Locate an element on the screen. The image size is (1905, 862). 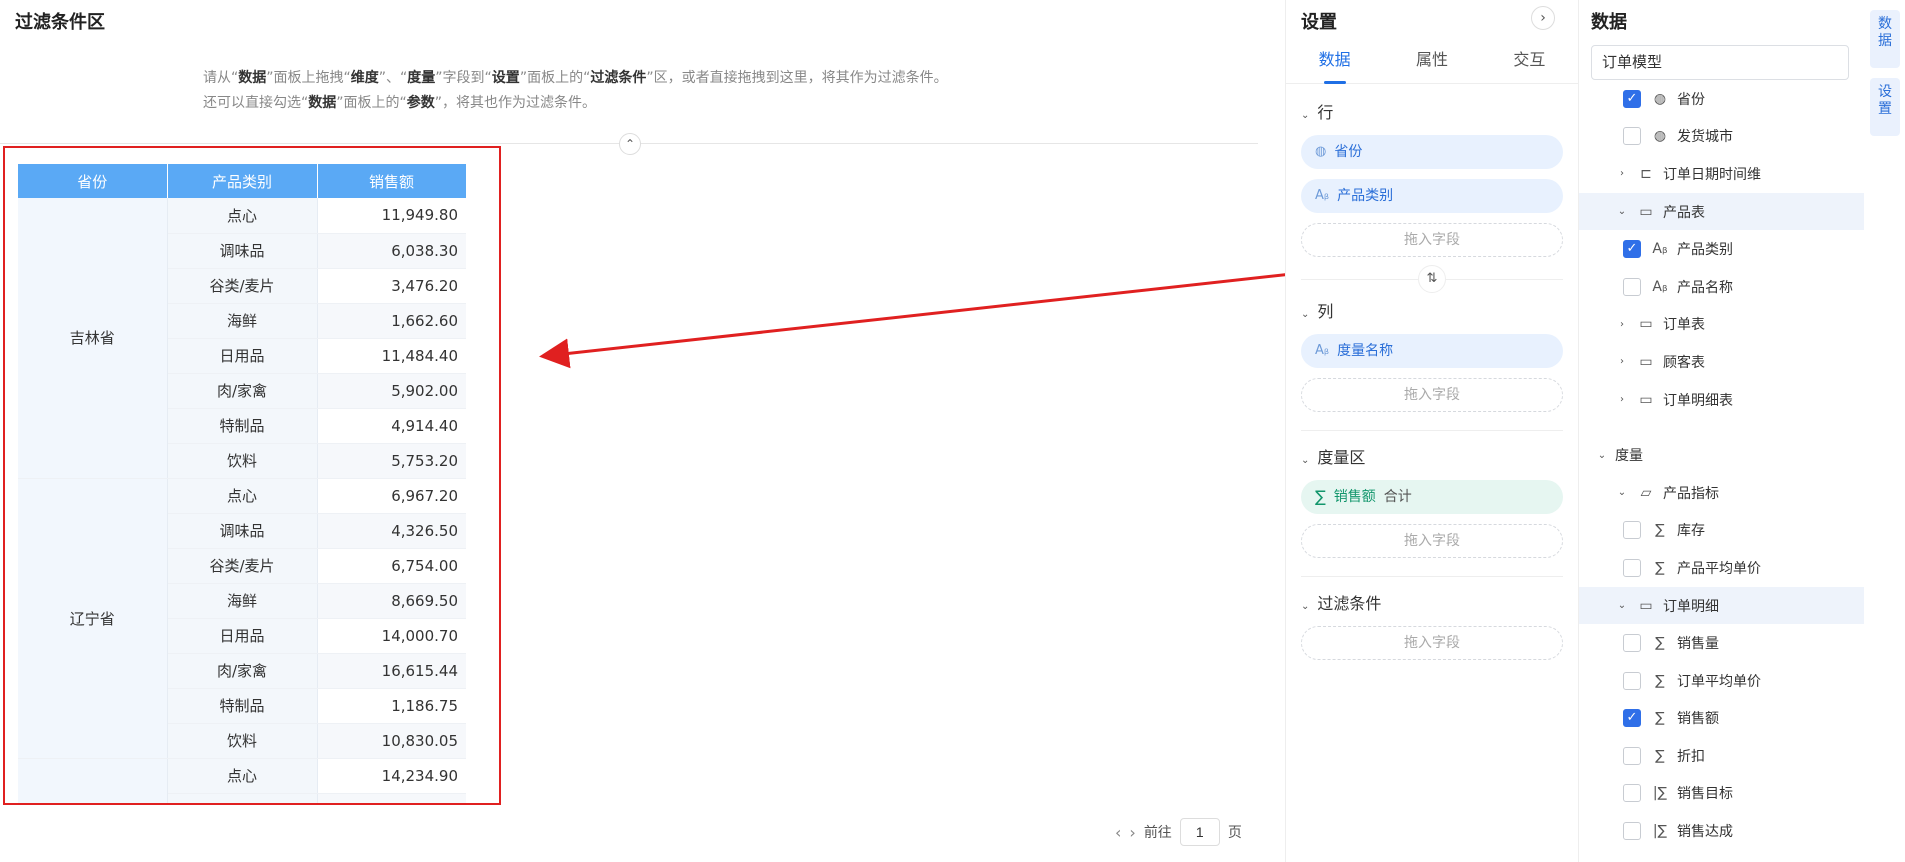
tree-node: ✓ Aᵦ 产品类别 is located at coordinates (1721, 249).